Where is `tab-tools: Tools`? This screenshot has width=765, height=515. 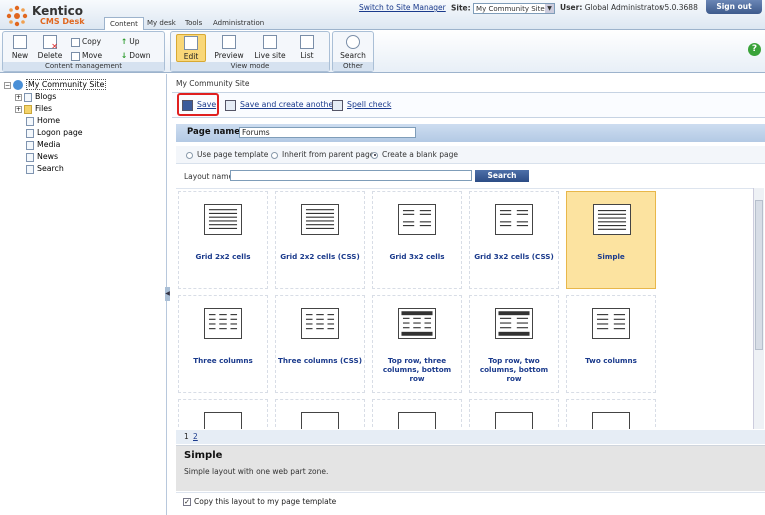 tab-tools: Tools is located at coordinates (193, 23).